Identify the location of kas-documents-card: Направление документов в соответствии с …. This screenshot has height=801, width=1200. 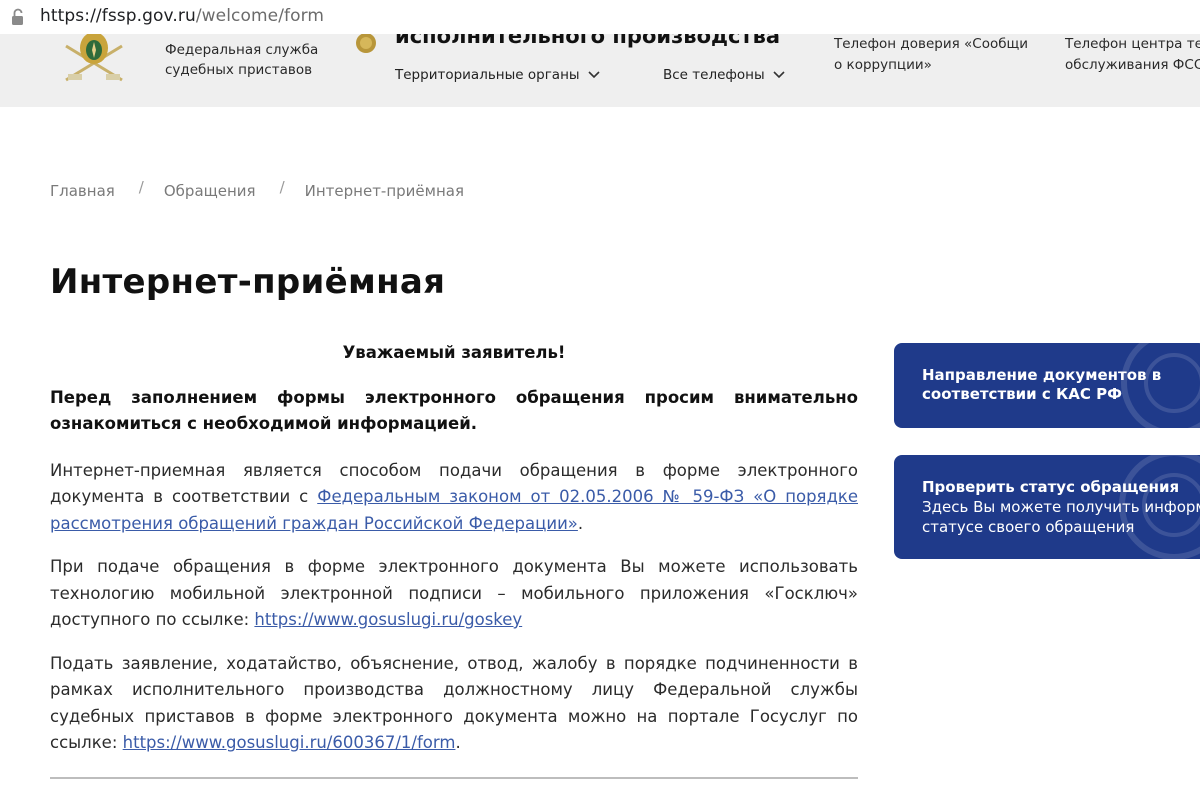
(1047, 385).